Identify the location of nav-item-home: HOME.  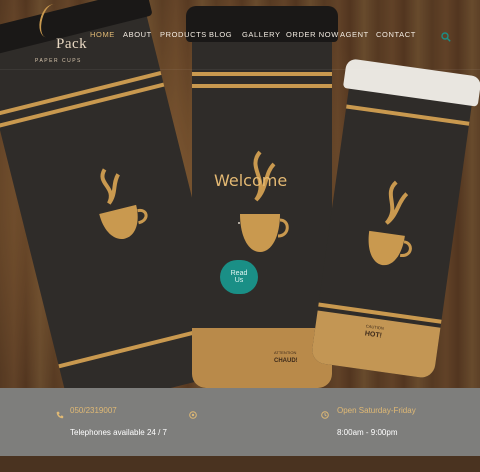
(102, 34).